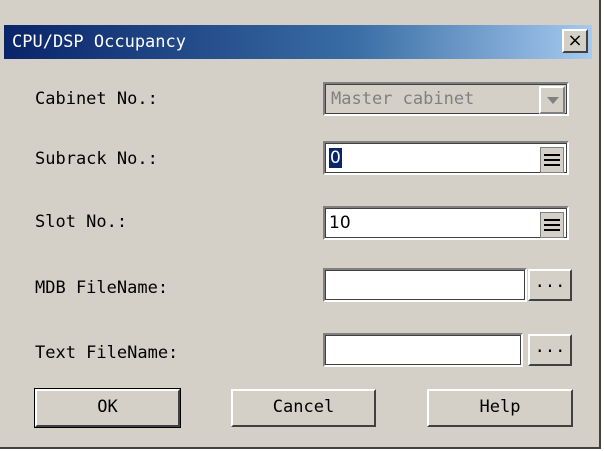 This screenshot has height=451, width=604. Describe the element at coordinates (340, 223) in the screenshot. I see `slot-value: 10` at that location.